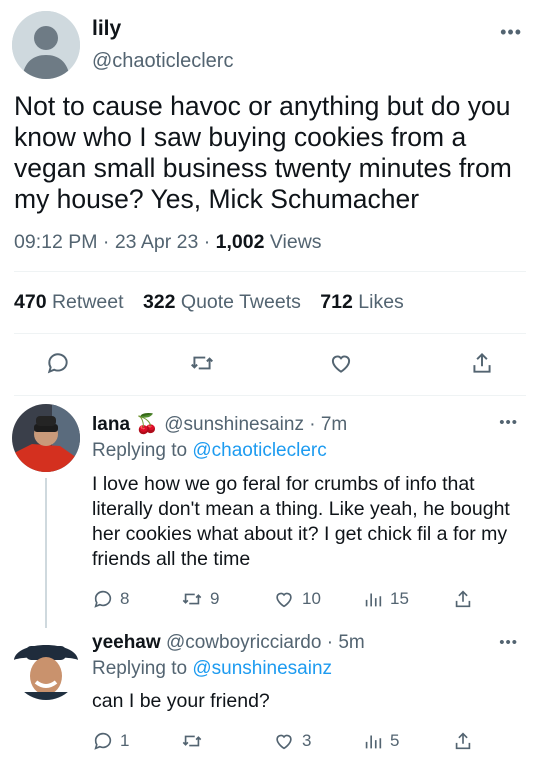 The width and height of the screenshot is (540, 762). What do you see at coordinates (46, 45) in the screenshot?
I see `avatar-default` at bounding box center [46, 45].